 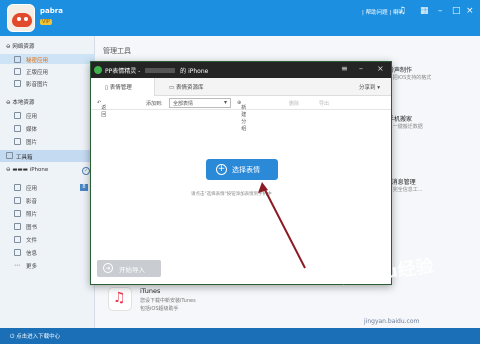 What do you see at coordinates (240, 336) in the screenshot?
I see `bottom-bar: ⏻ 点击进入下载中心` at bounding box center [240, 336].